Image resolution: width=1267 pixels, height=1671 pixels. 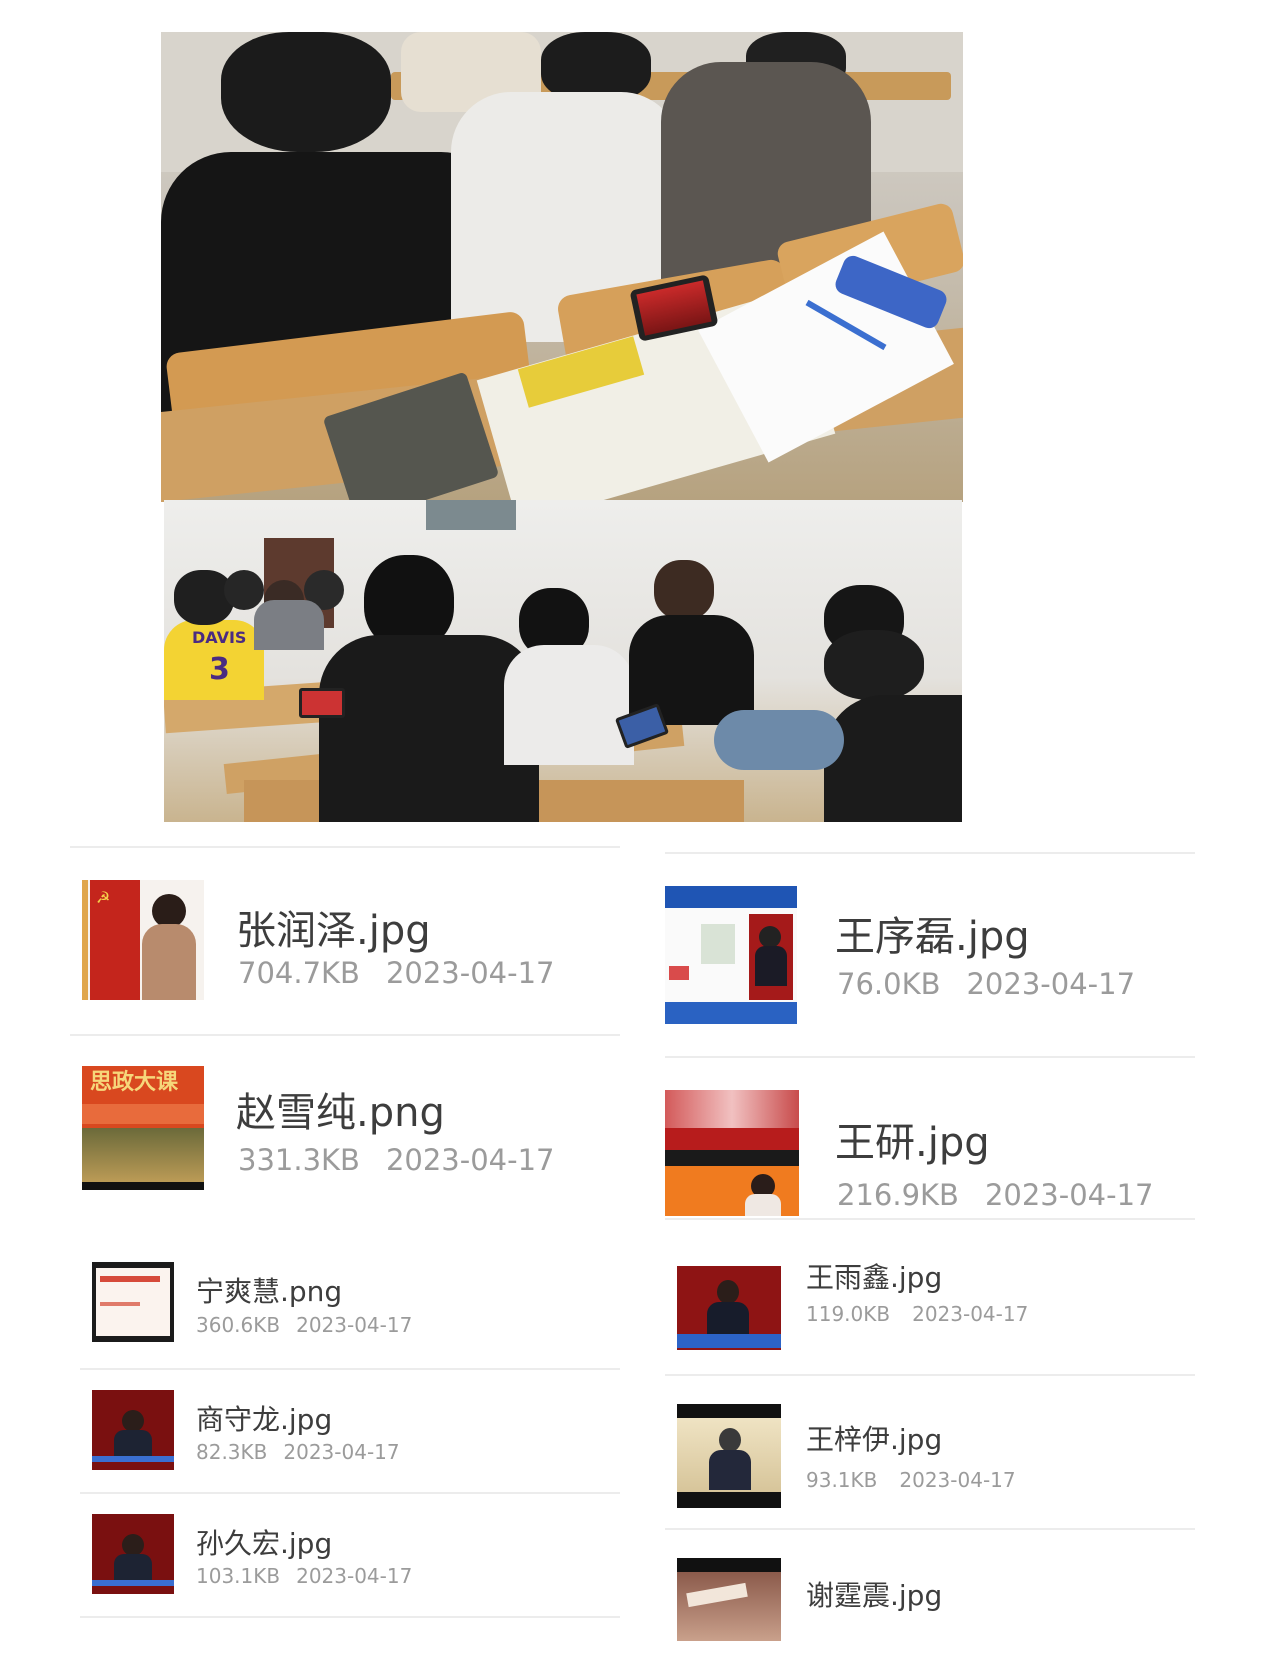 I want to click on list-item: 王研.jpg 216.9KB 2023-04-17, so click(x=930, y=1137).